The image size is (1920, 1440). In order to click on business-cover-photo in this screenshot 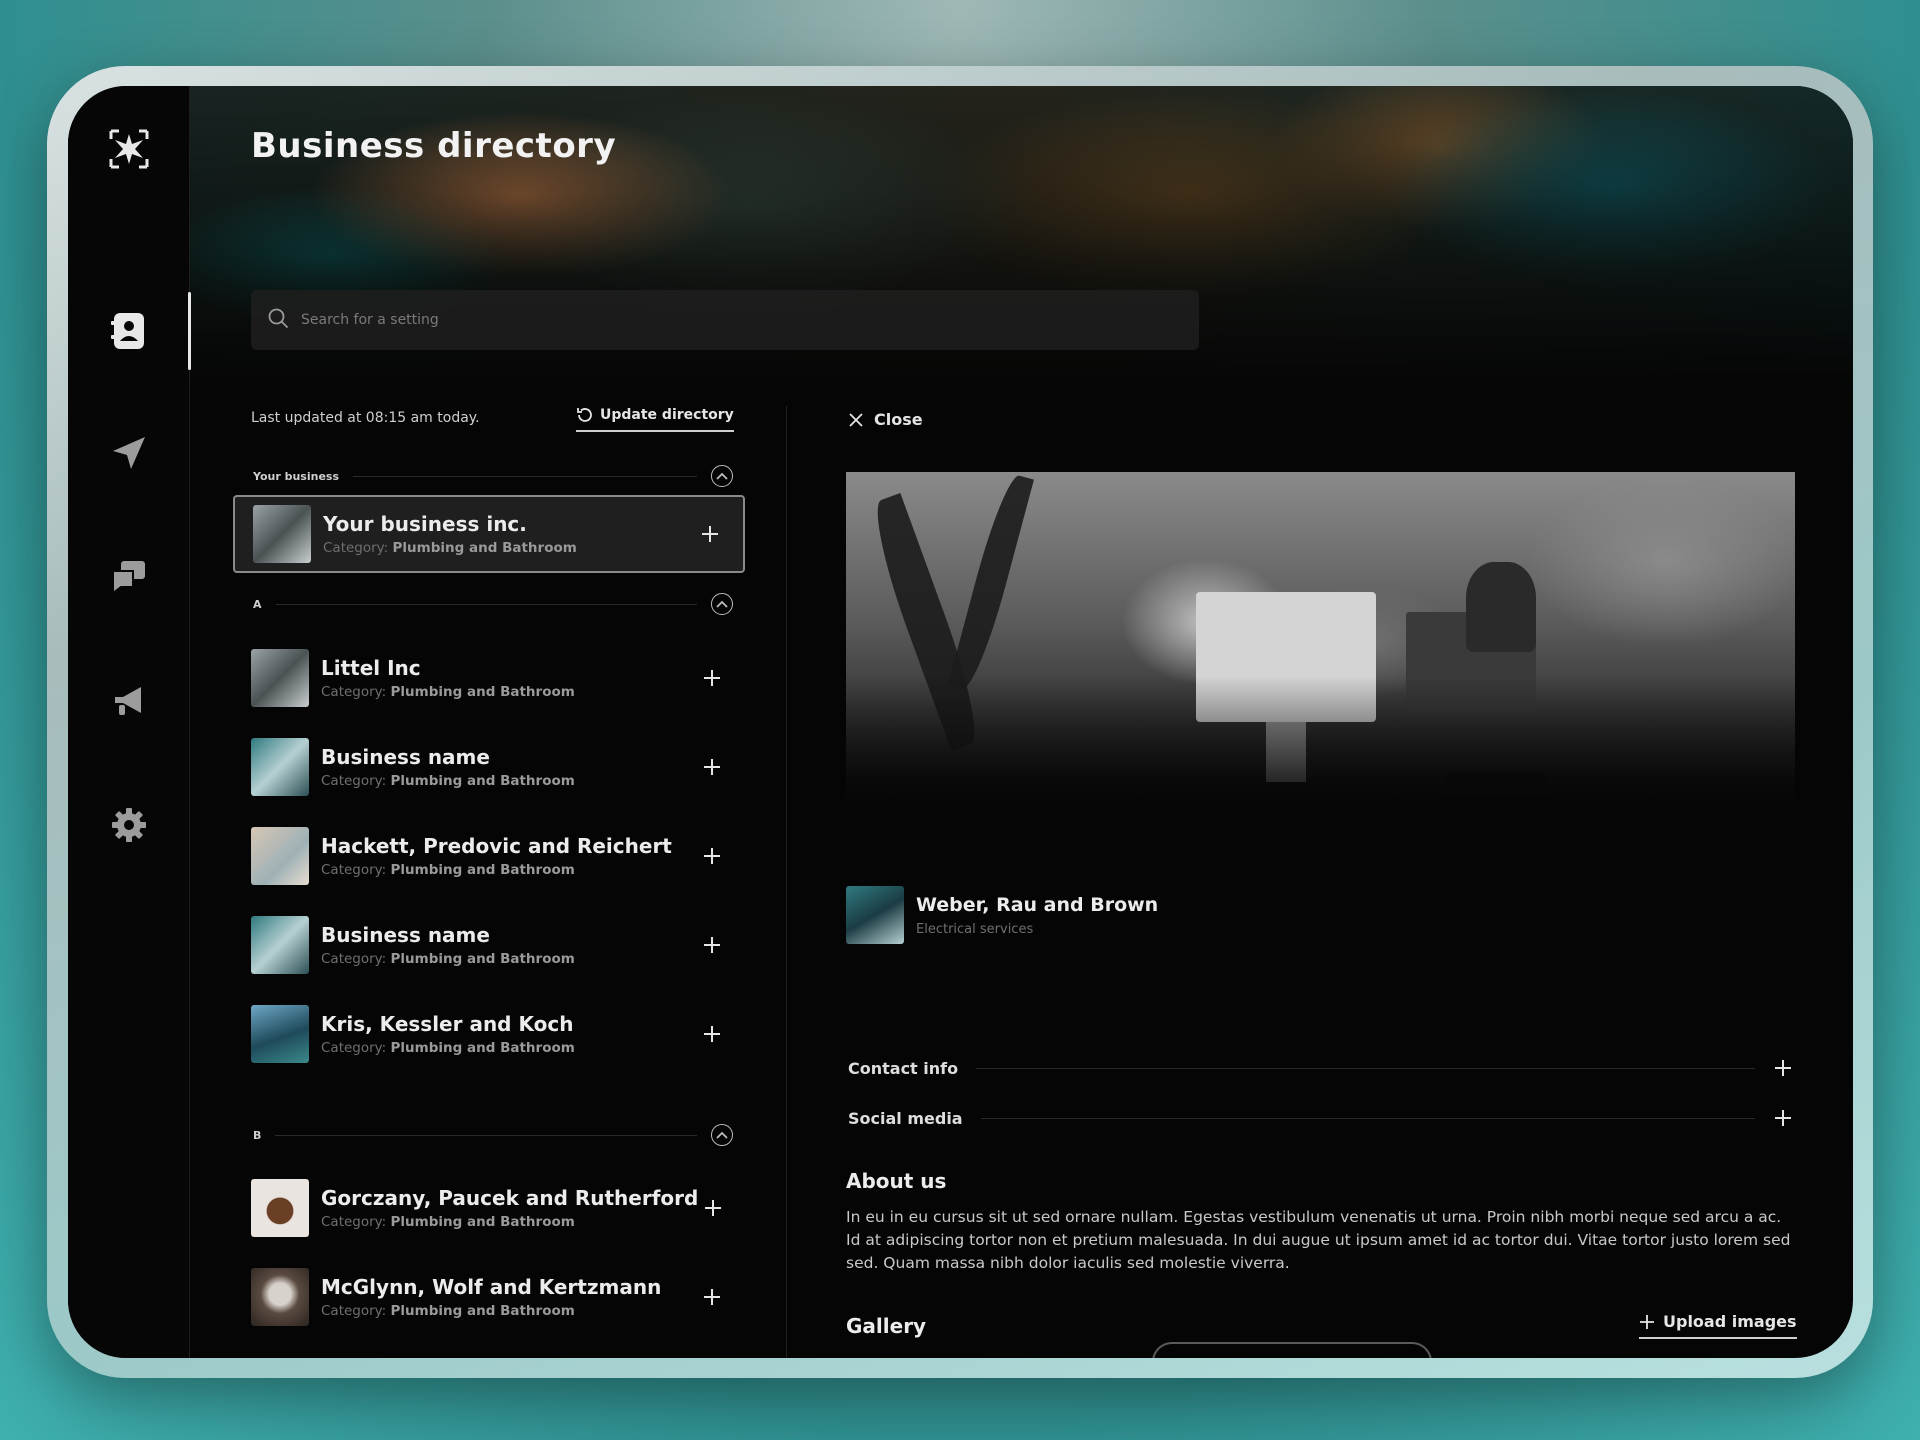, I will do `click(1320, 642)`.